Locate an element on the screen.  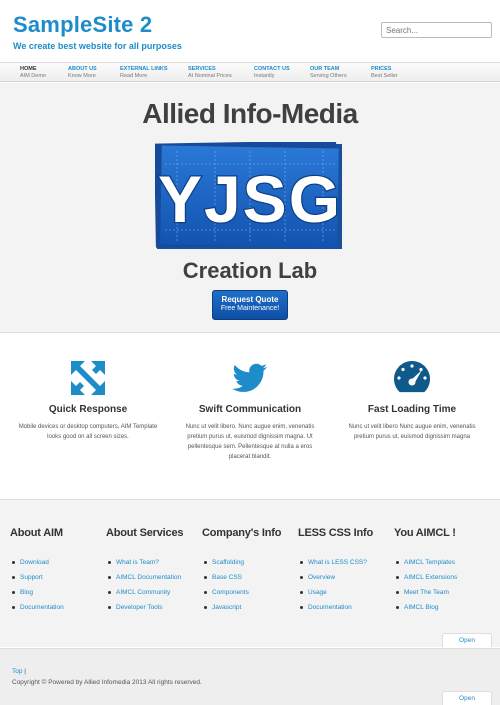
hero-subtitle: Creation Lab is located at coordinates (250, 270).